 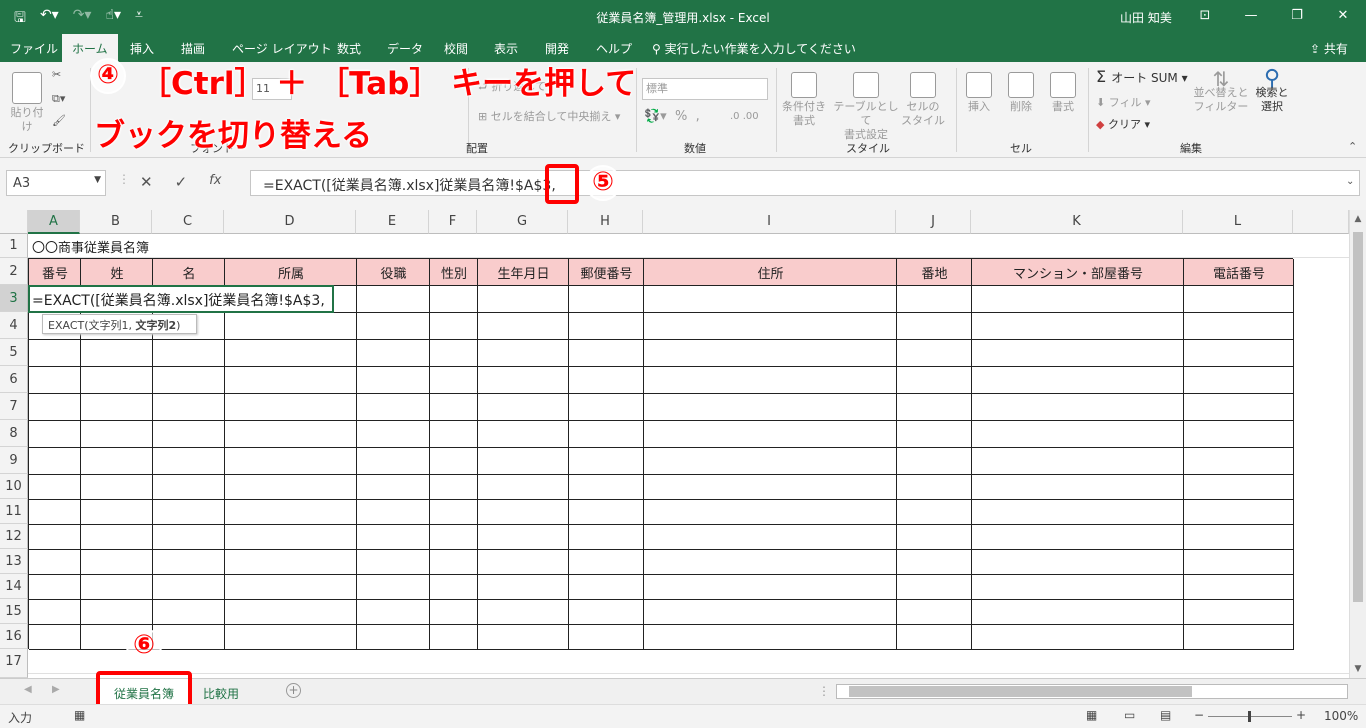 What do you see at coordinates (805, 183) in the screenshot?
I see `formula-input: =EXACT([従業員名簿.xlsx]従業員名簿!$A$3,` at bounding box center [805, 183].